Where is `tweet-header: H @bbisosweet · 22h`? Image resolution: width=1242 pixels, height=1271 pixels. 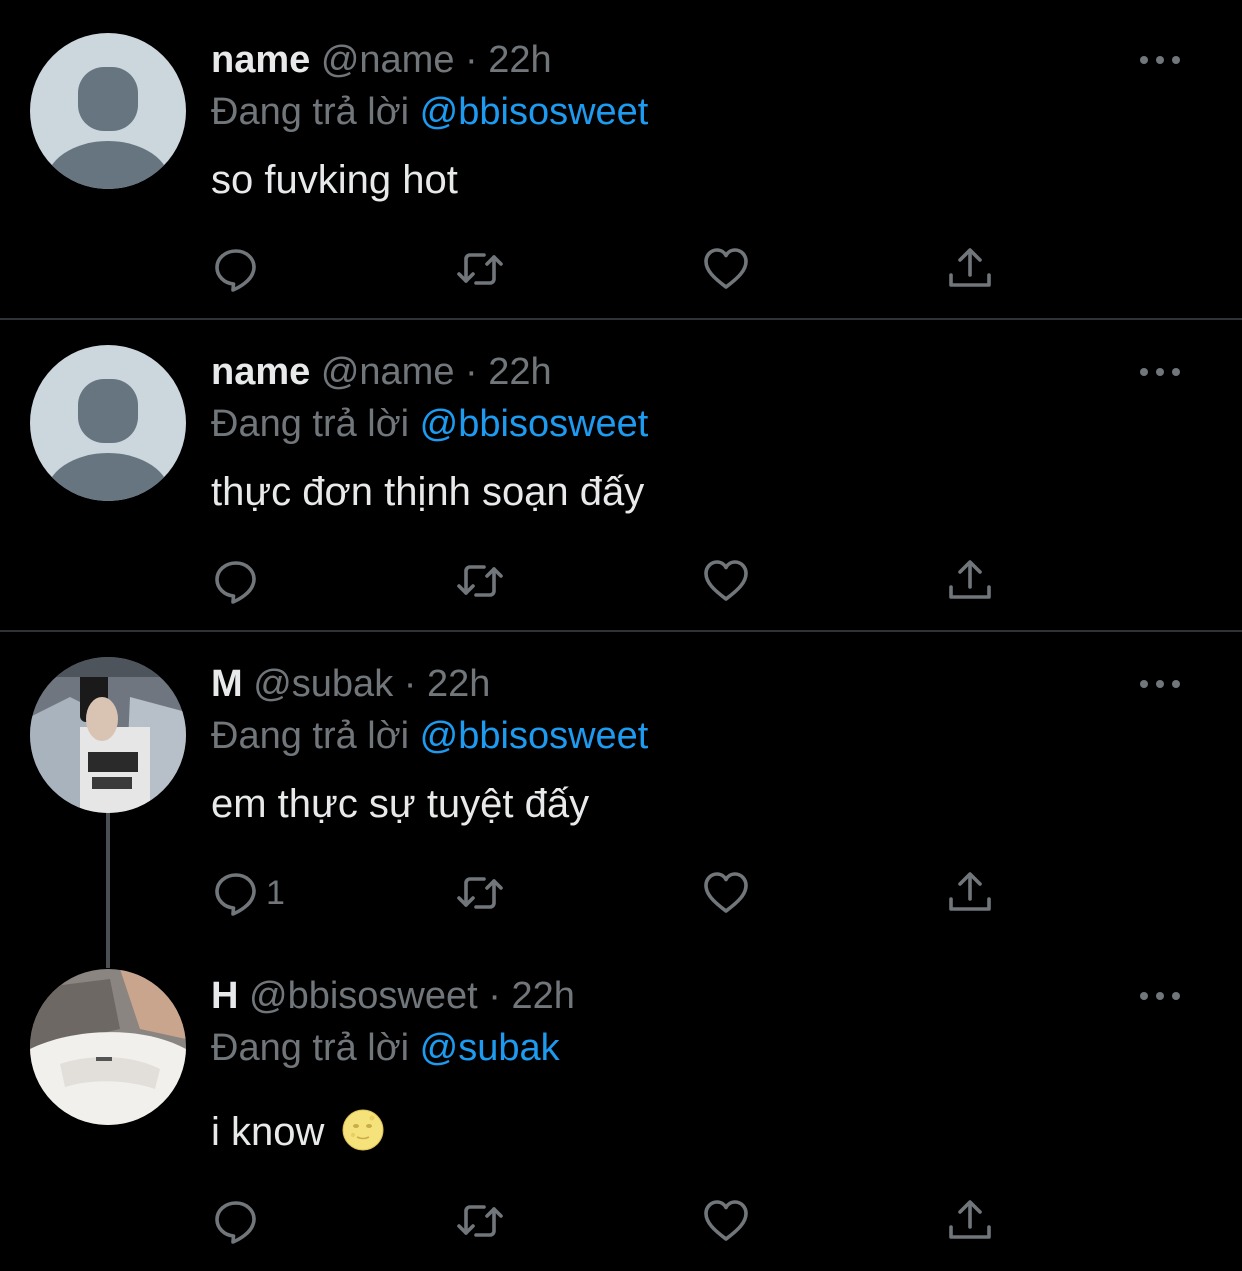 tweet-header: H @bbisosweet · 22h is located at coordinates (393, 996).